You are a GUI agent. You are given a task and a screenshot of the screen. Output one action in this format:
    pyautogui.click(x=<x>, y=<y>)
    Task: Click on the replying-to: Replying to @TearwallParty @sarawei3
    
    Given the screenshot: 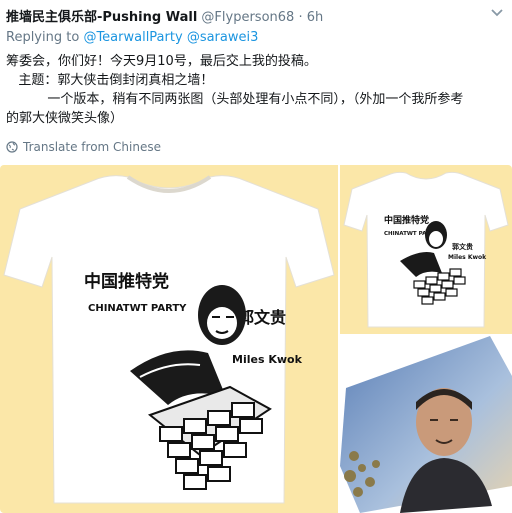 What is the action you would take?
    pyautogui.click(x=132, y=37)
    